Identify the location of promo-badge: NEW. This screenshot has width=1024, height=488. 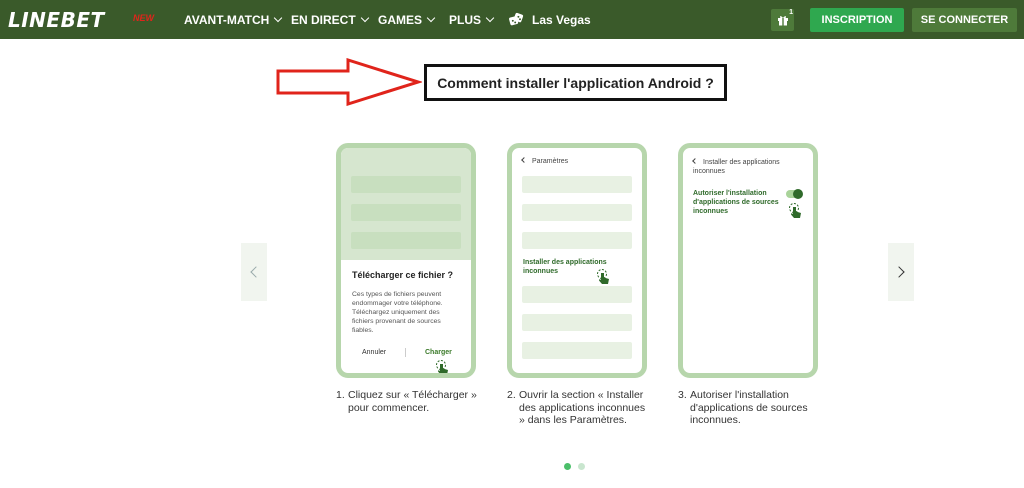
(143, 18).